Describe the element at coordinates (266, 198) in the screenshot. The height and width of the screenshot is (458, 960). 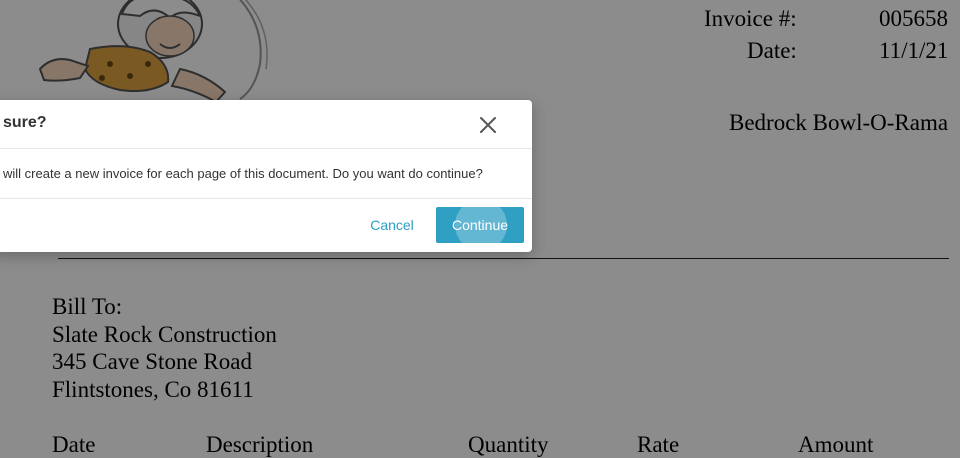
I see `dialog-footer-divider` at that location.